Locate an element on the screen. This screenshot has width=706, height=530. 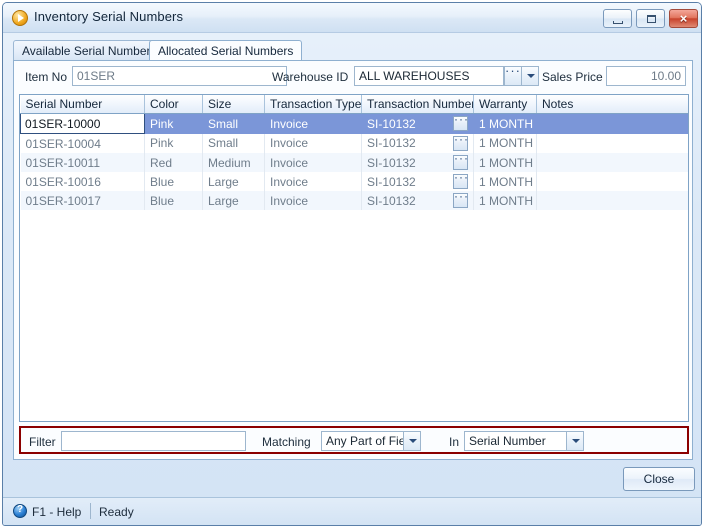
cell-size: Medium is located at coordinates (233, 162).